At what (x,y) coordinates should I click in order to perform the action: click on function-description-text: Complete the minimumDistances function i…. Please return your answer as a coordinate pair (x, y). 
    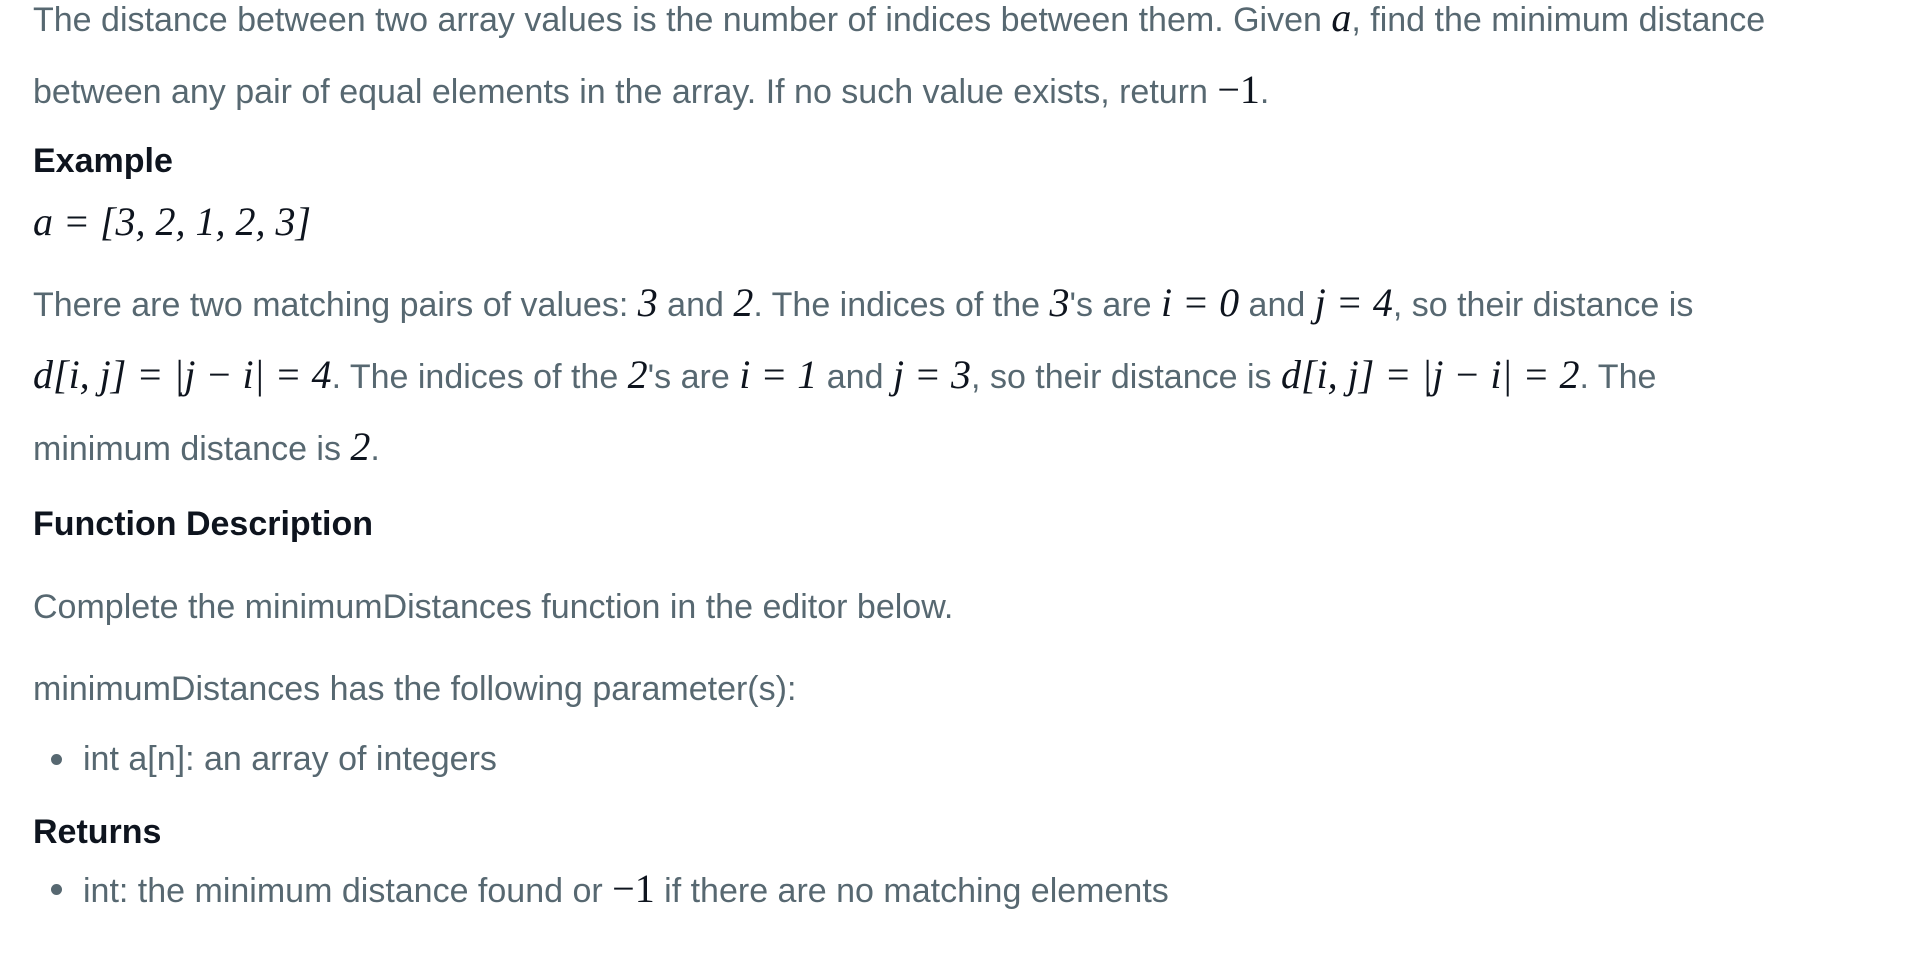
    Looking at the image, I should click on (493, 607).